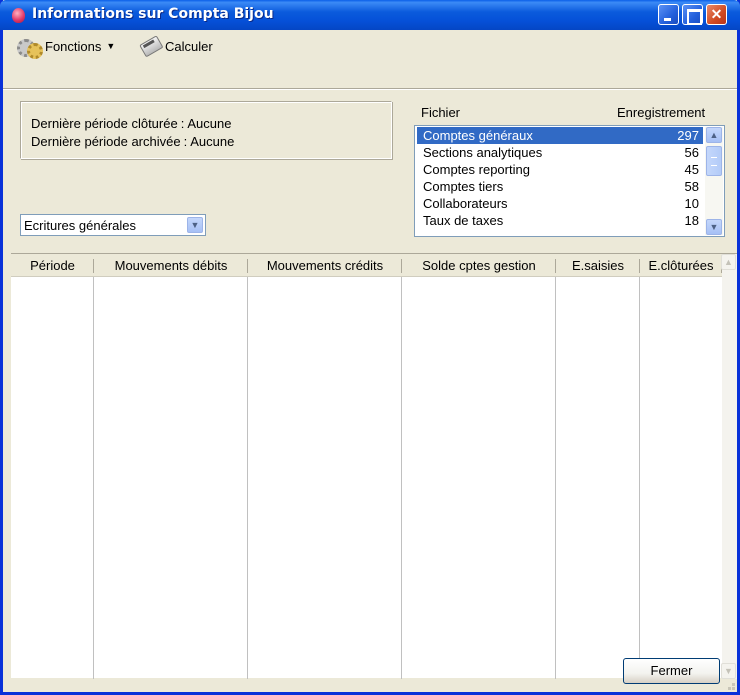  What do you see at coordinates (80, 225) in the screenshot?
I see `journal-type-value: Ecritures générales` at bounding box center [80, 225].